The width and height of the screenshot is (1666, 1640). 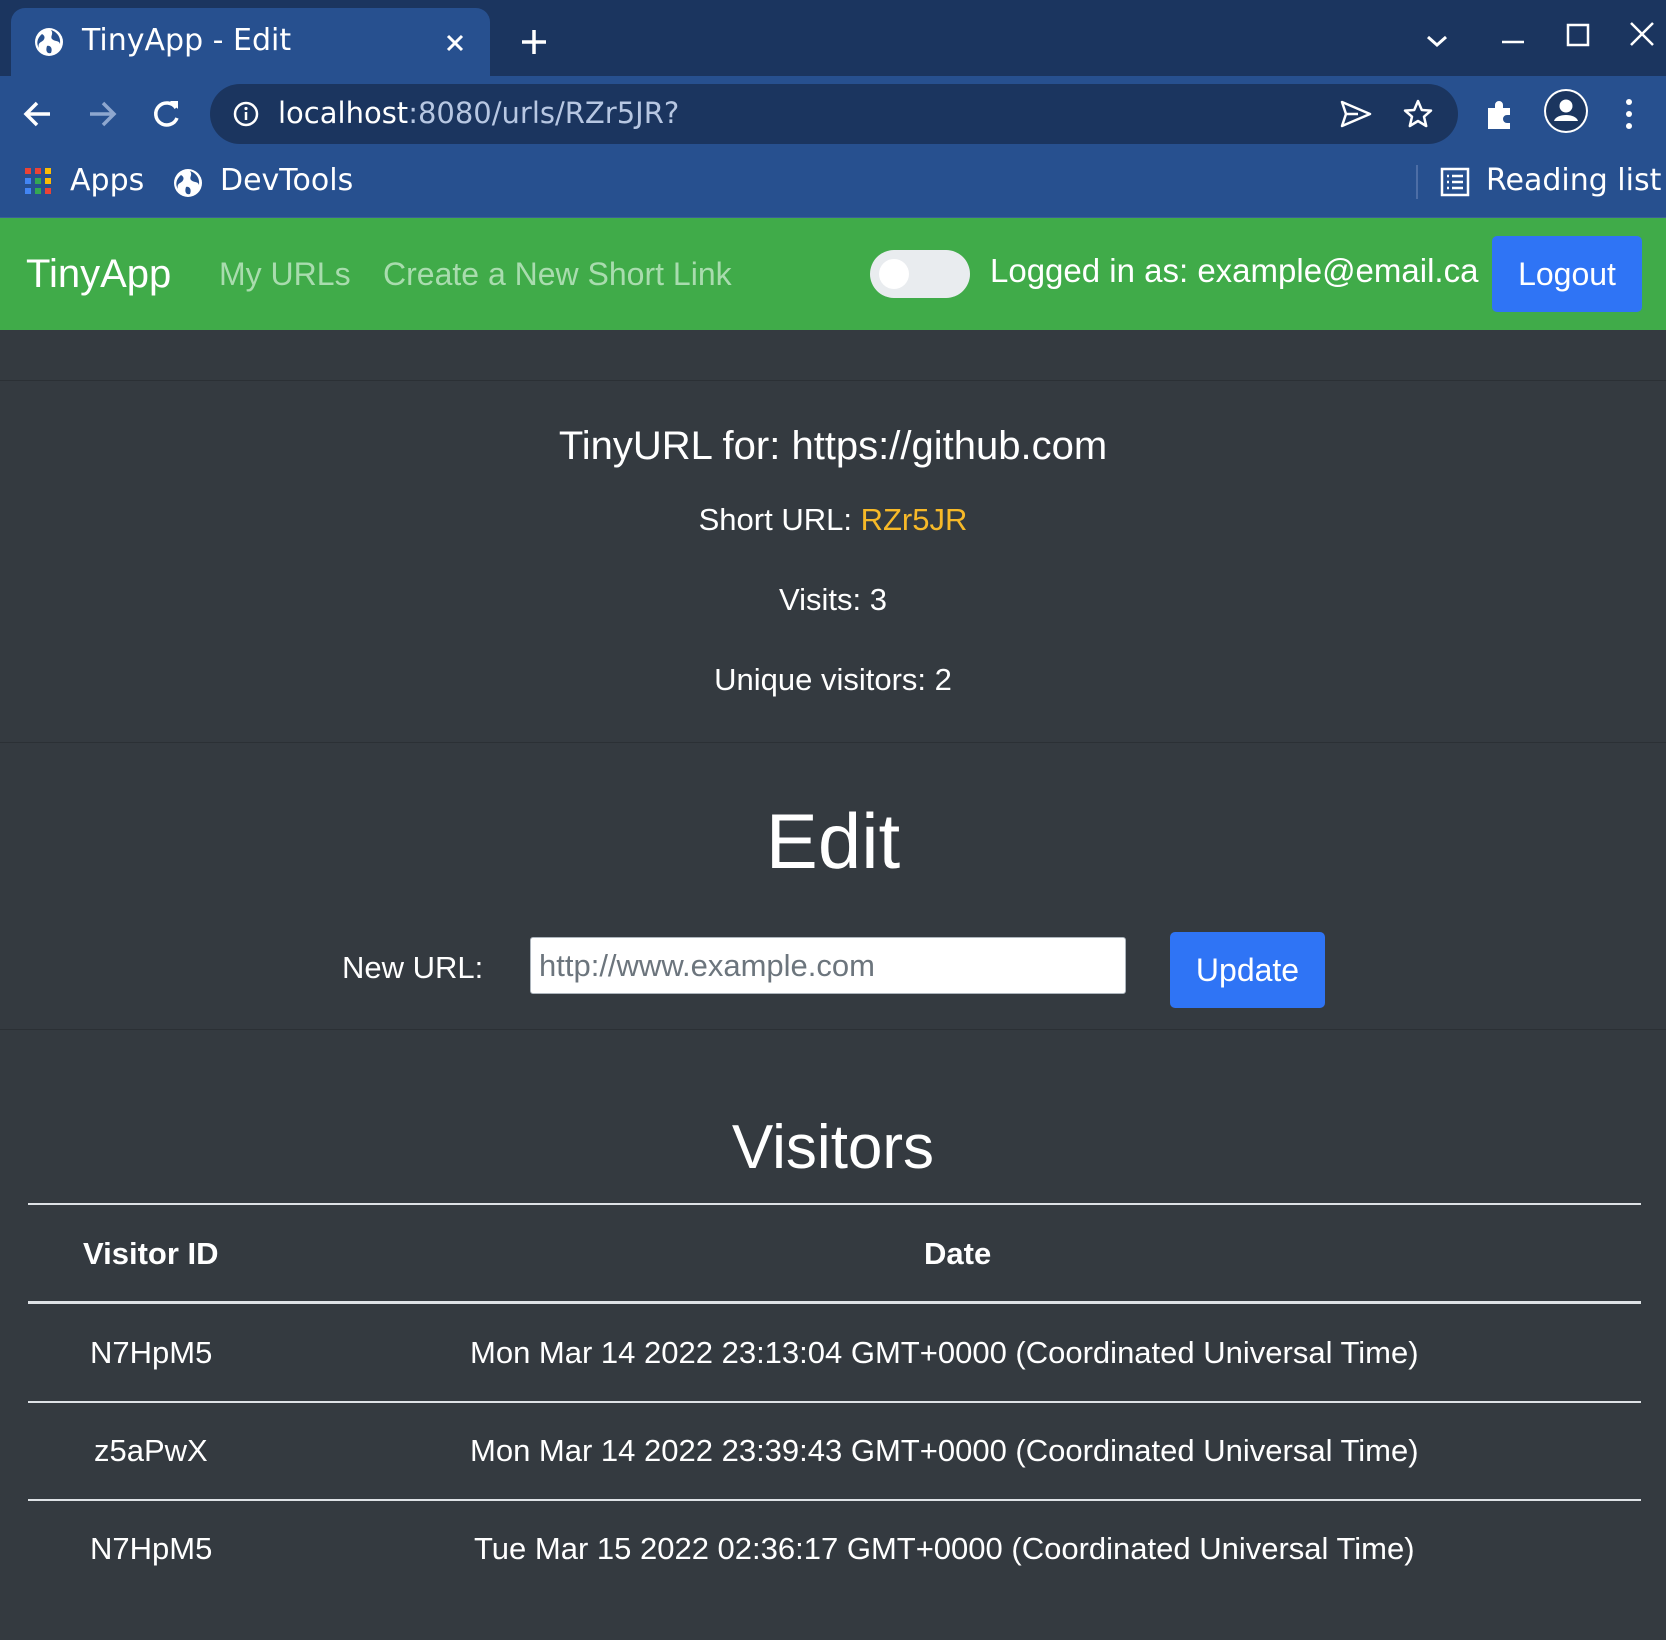 I want to click on window-close-icon, so click(x=1642, y=34).